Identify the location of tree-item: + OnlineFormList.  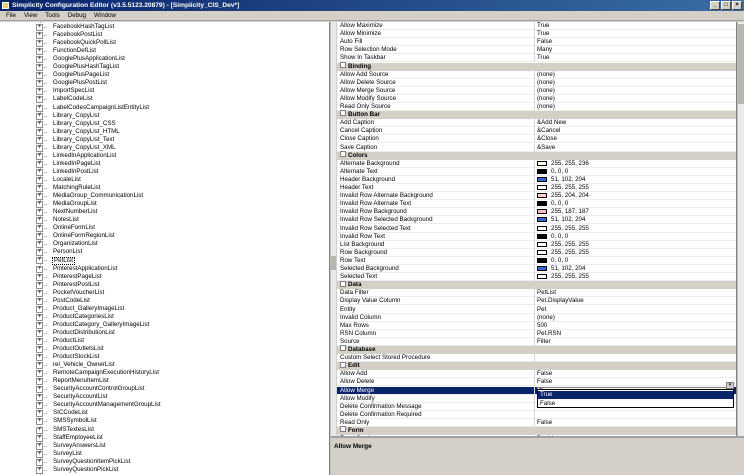
(164, 228).